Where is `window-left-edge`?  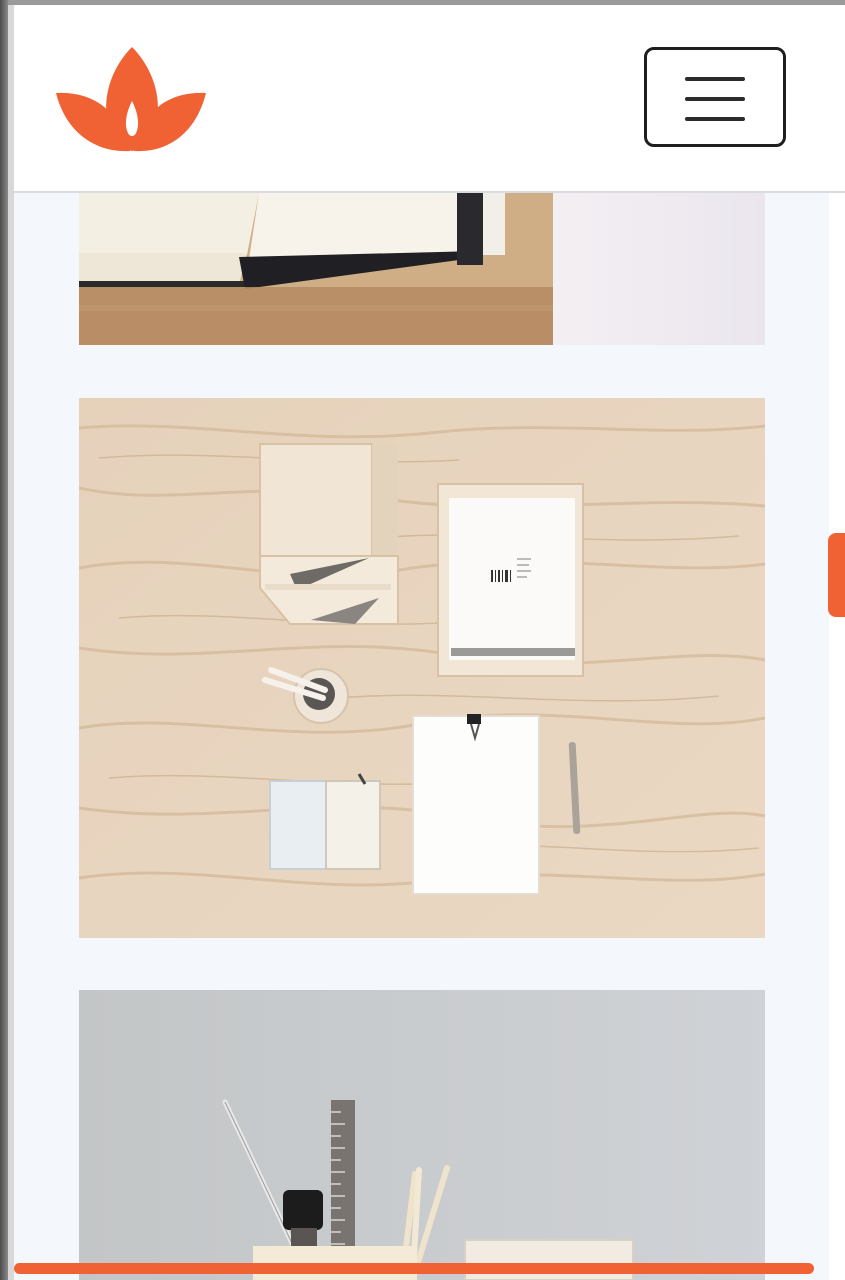
window-left-edge is located at coordinates (4, 640).